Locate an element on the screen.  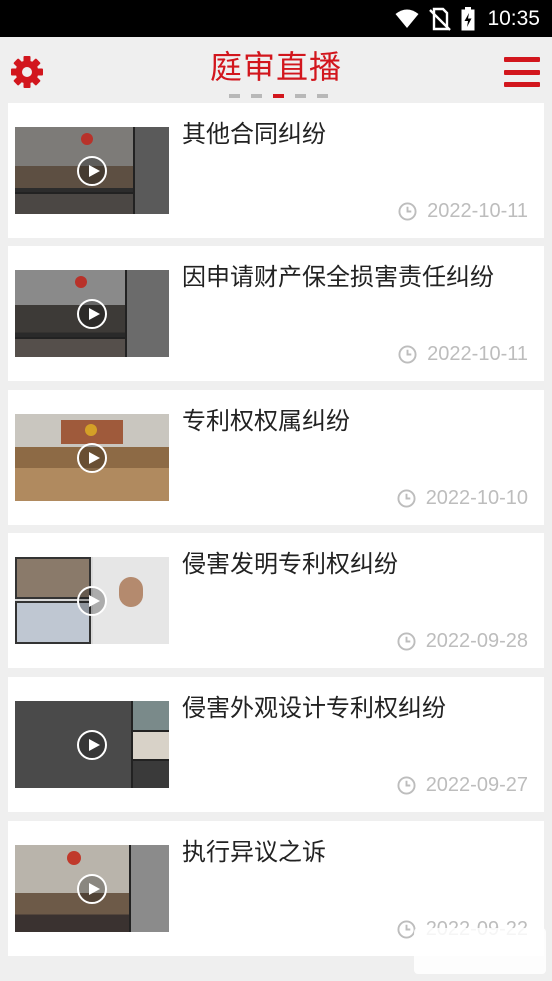
status-icons: 10:35 is located at coordinates (467, 18).